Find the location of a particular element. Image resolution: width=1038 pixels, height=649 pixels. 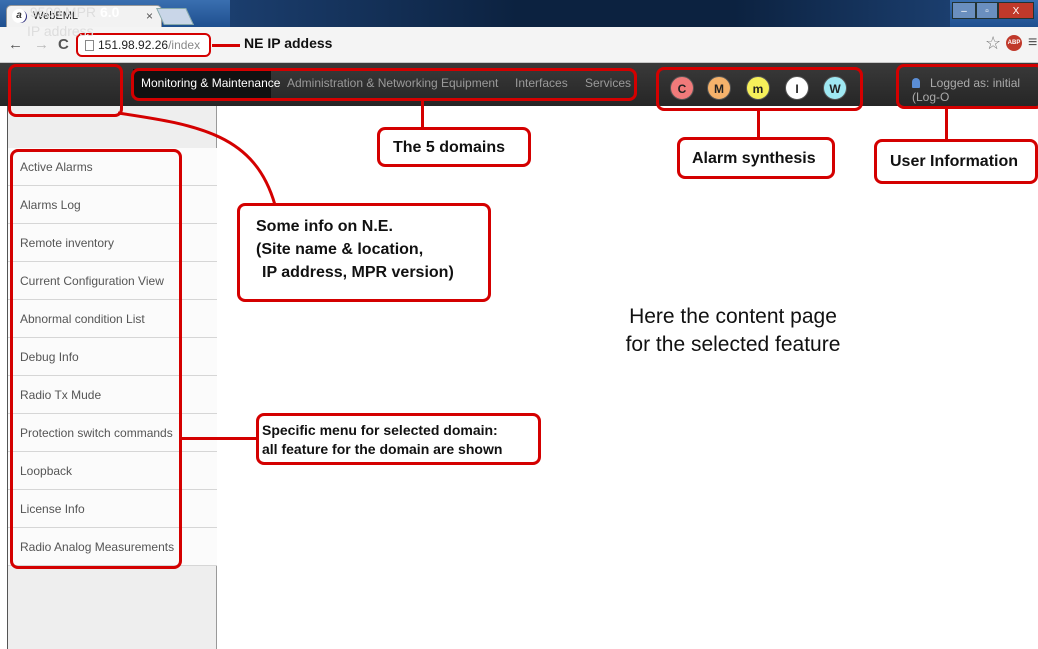

annotation-menu-line-2: all feature for the domain are shown is located at coordinates (382, 449).